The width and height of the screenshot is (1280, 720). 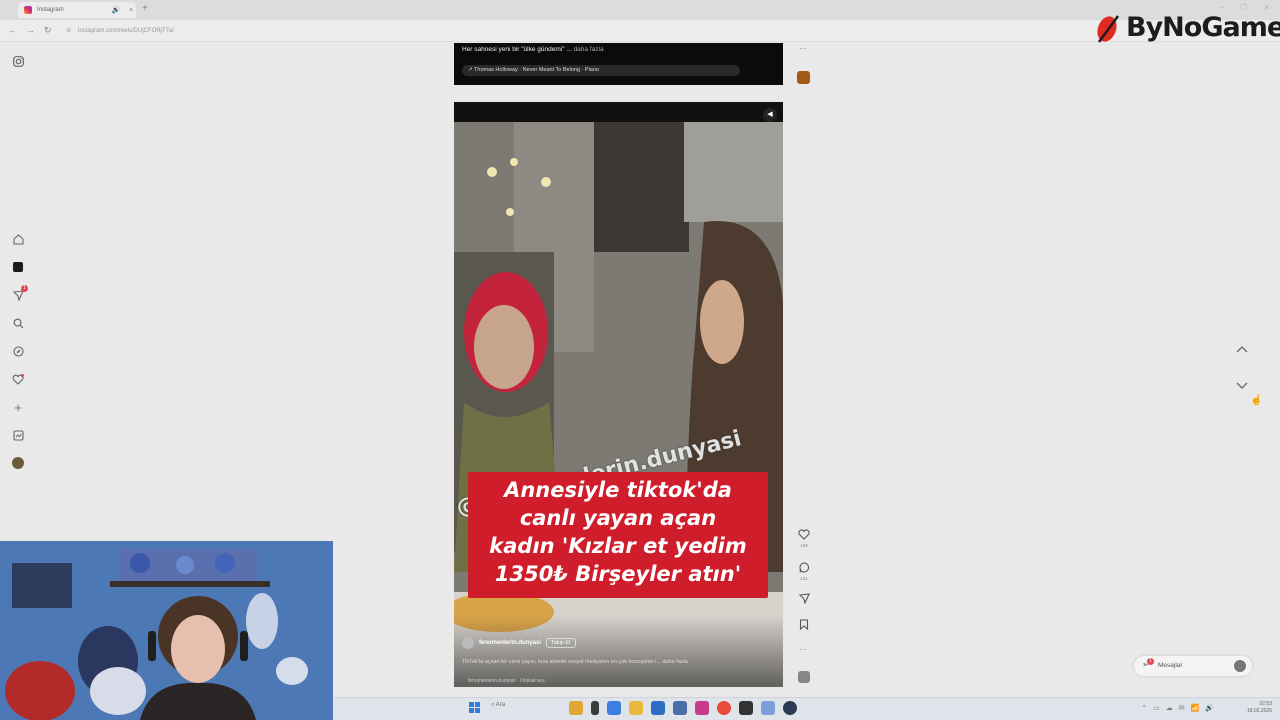 What do you see at coordinates (50, 10) in the screenshot?
I see `tab-title: Instagram` at bounding box center [50, 10].